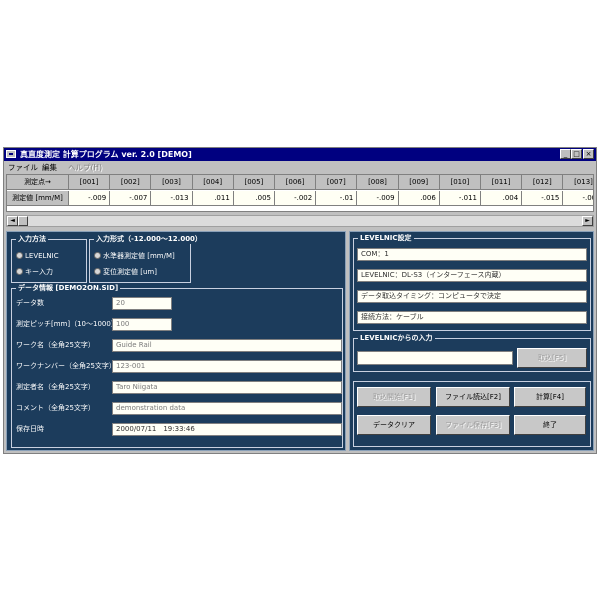 The width and height of the screenshot is (600, 600). Describe the element at coordinates (90, 182) in the screenshot. I see `grid-point-header: [001]` at that location.